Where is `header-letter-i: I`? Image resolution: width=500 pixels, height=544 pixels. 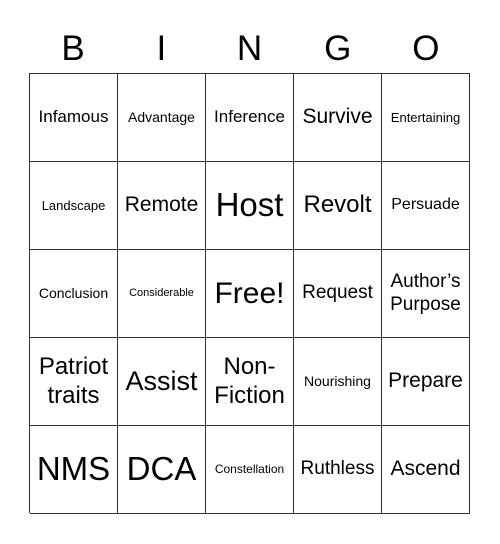 header-letter-i: I is located at coordinates (161, 48).